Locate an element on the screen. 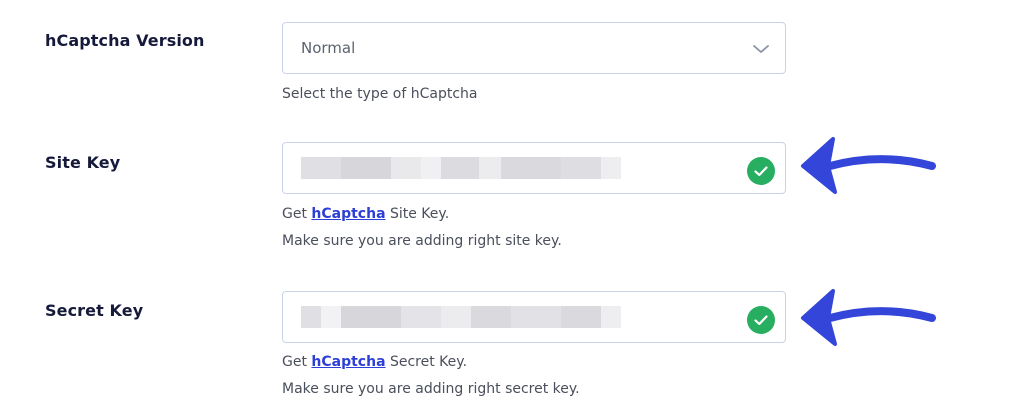 Image resolution: width=1015 pixels, height=413 pixels. site-key-input is located at coordinates (534, 168).